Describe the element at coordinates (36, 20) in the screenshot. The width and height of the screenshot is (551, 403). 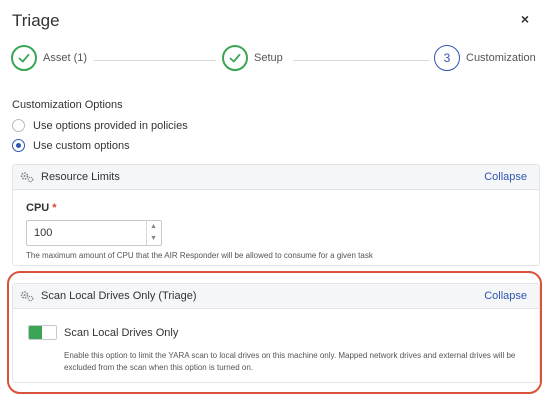
I see `dialog-title: Triage` at that location.